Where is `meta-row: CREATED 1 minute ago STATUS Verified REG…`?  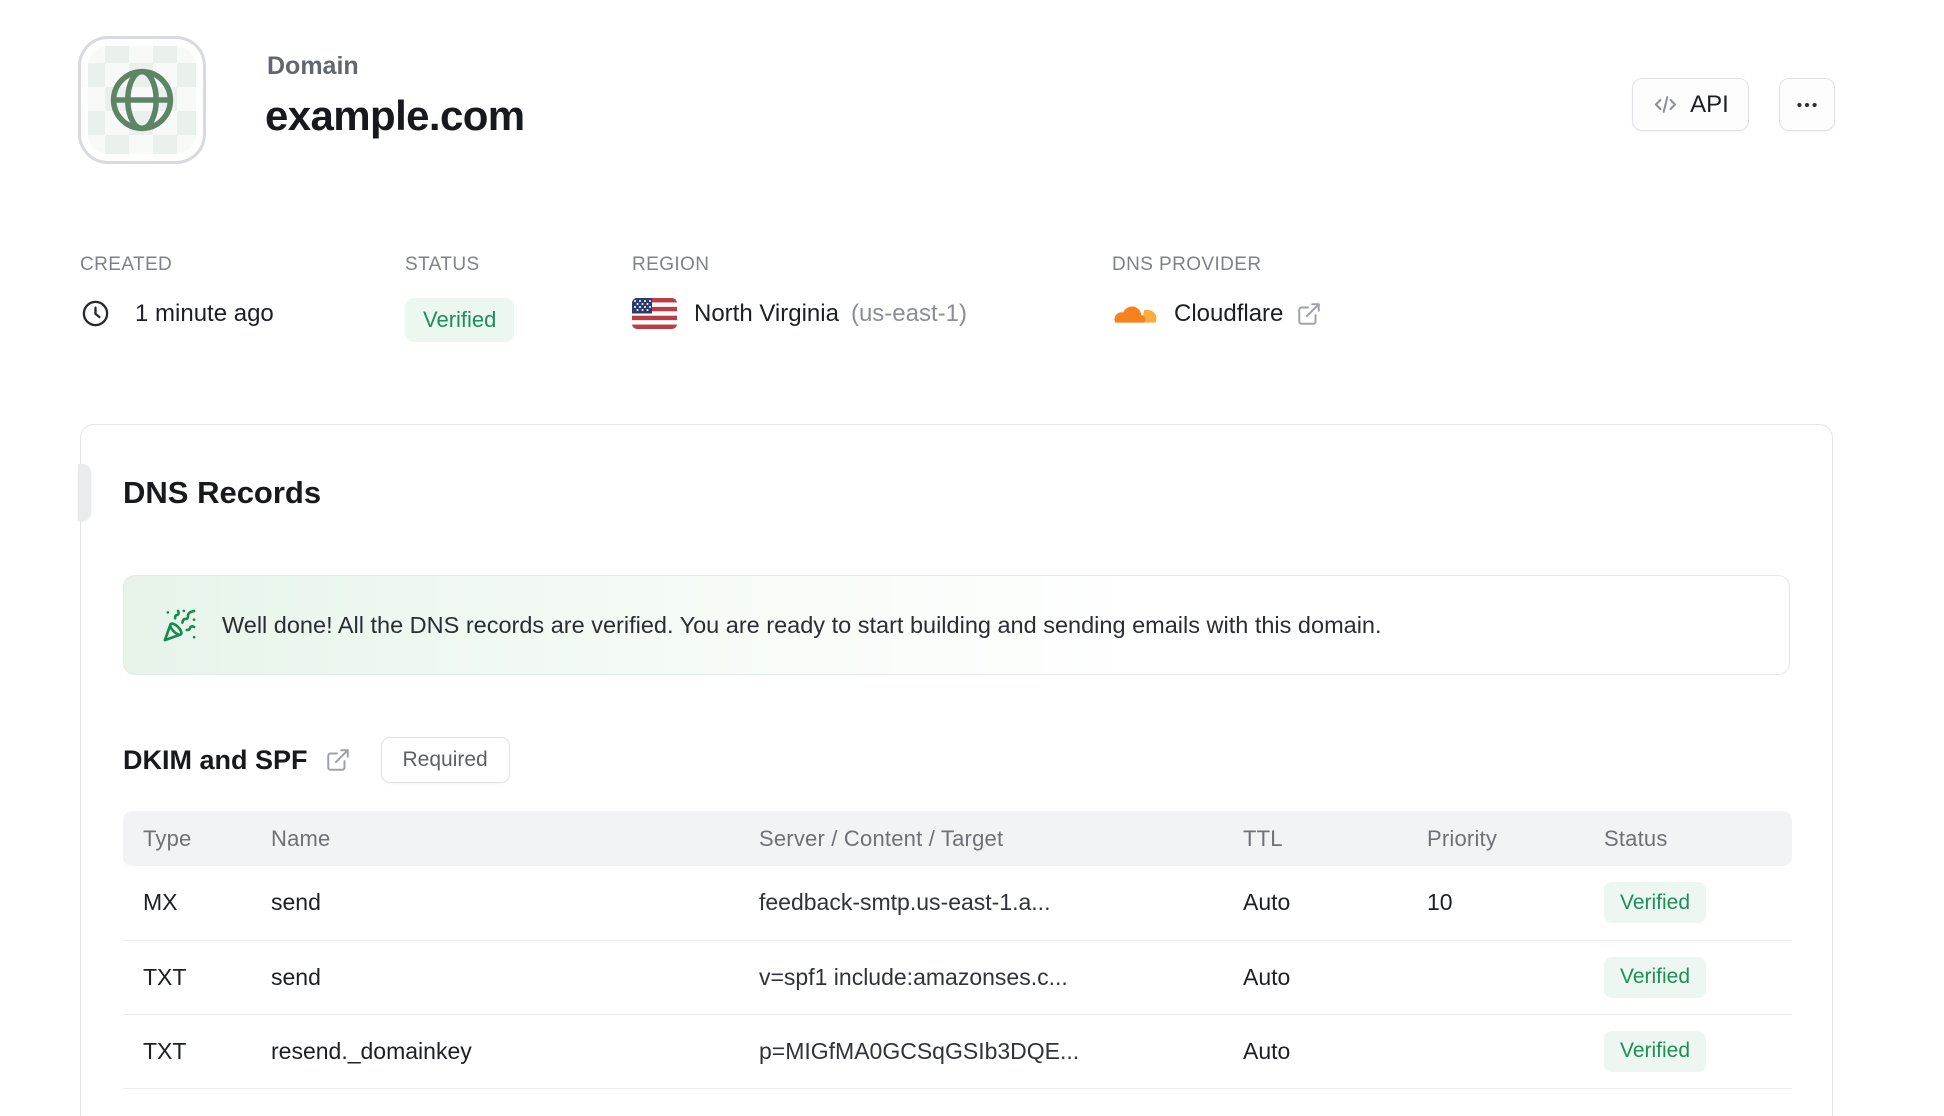
meta-row: CREATED 1 minute ago STATUS Verified REG… is located at coordinates (972, 309).